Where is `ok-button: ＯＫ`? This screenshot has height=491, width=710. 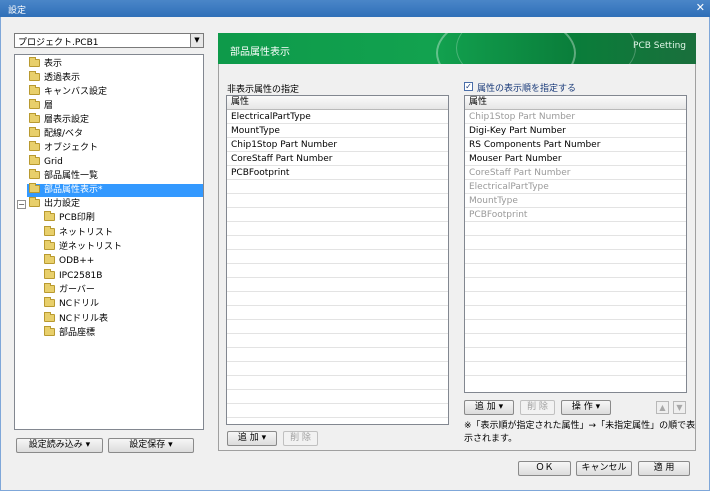 ok-button: ＯＫ is located at coordinates (544, 468).